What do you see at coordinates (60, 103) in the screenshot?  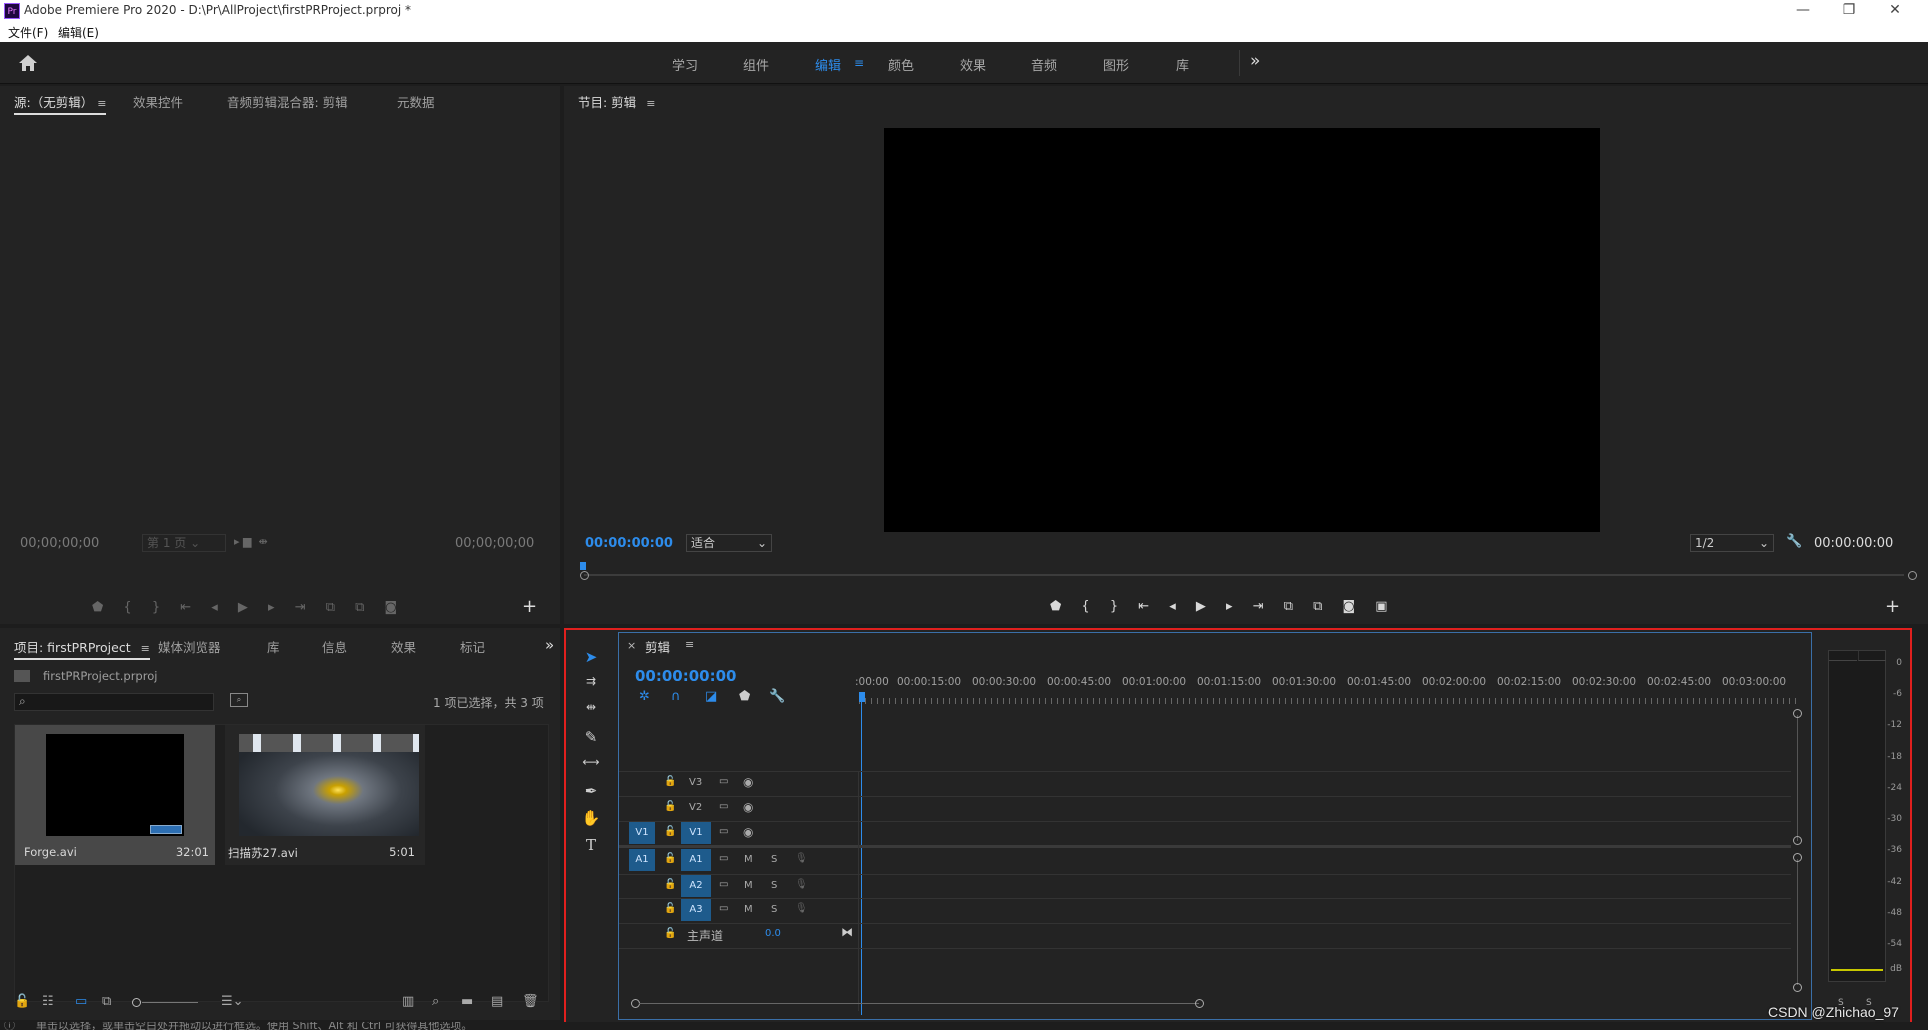 I see `tab-source: 源:（无剪辑） ≡` at bounding box center [60, 103].